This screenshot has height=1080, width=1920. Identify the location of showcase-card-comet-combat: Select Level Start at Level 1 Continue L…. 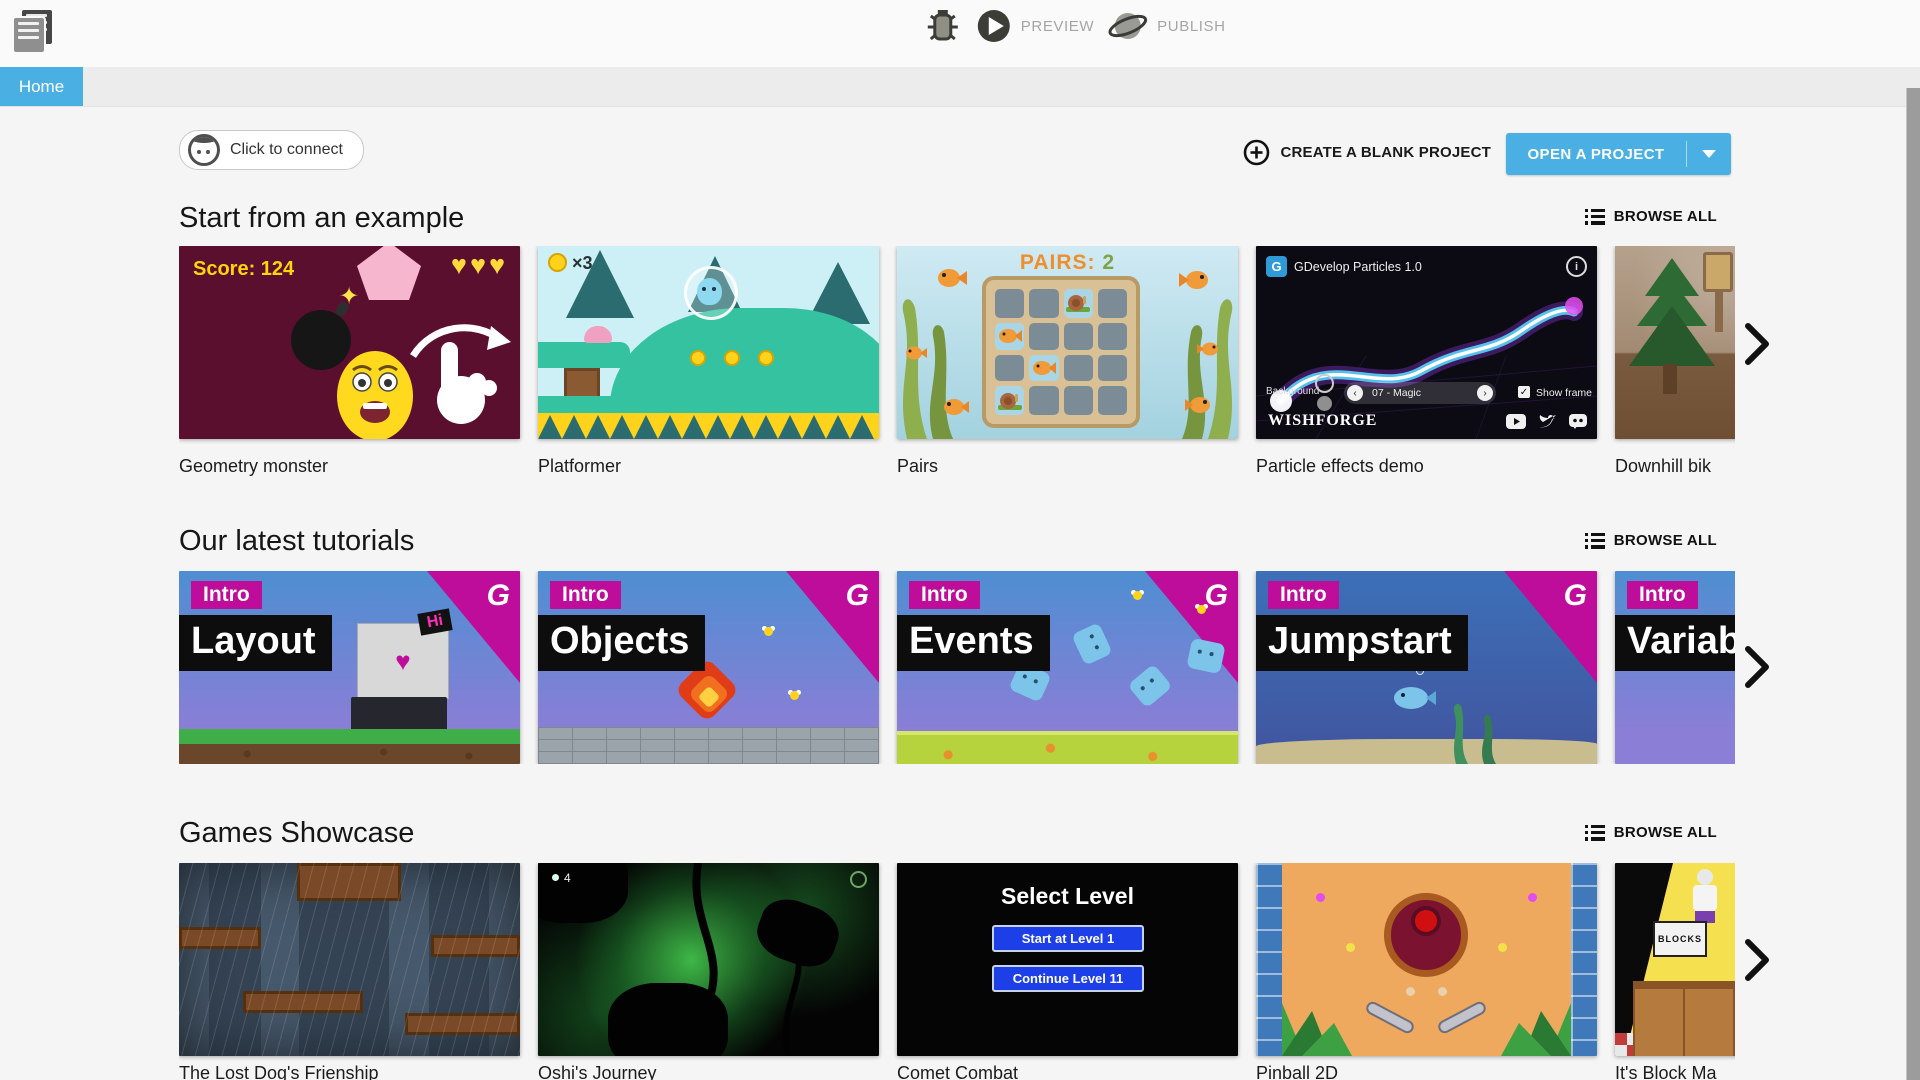
(1067, 959).